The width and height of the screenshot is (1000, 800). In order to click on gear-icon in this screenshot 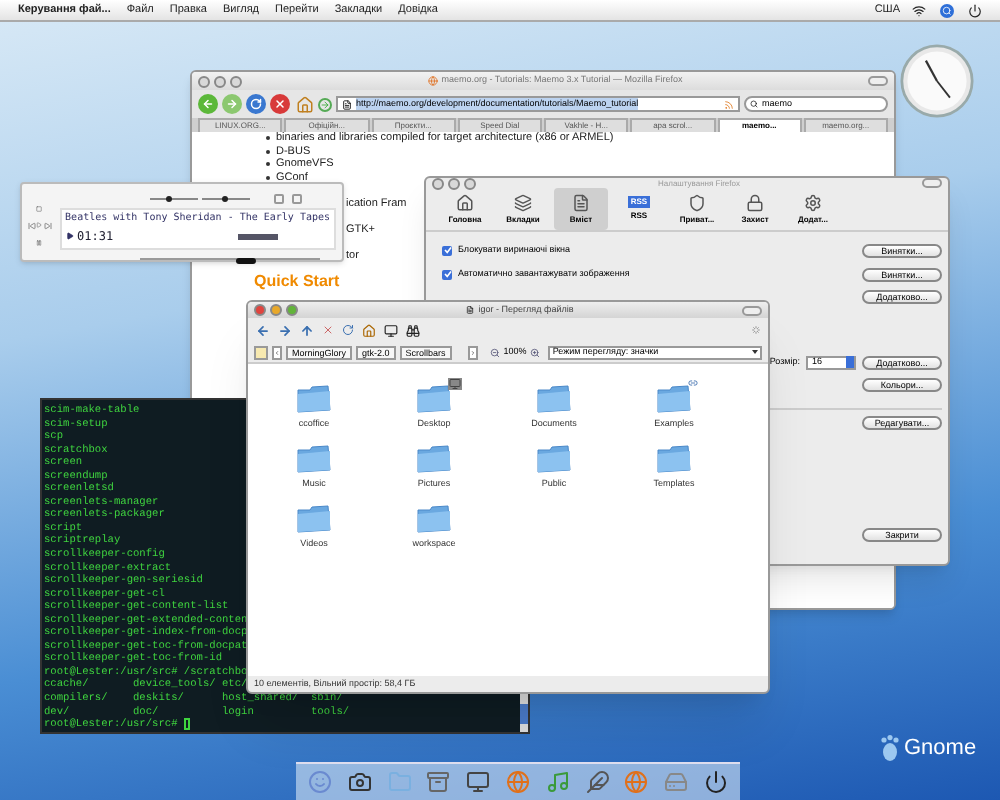, I will do `click(813, 202)`.